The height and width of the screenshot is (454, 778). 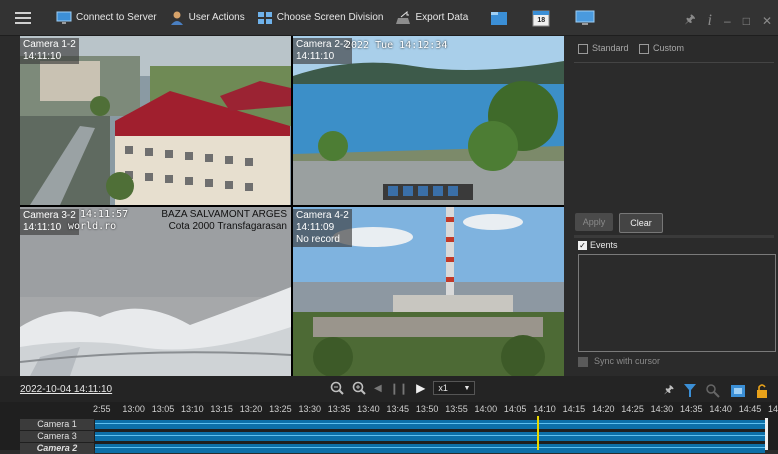 What do you see at coordinates (337, 388) in the screenshot?
I see `zoom-out-icon` at bounding box center [337, 388].